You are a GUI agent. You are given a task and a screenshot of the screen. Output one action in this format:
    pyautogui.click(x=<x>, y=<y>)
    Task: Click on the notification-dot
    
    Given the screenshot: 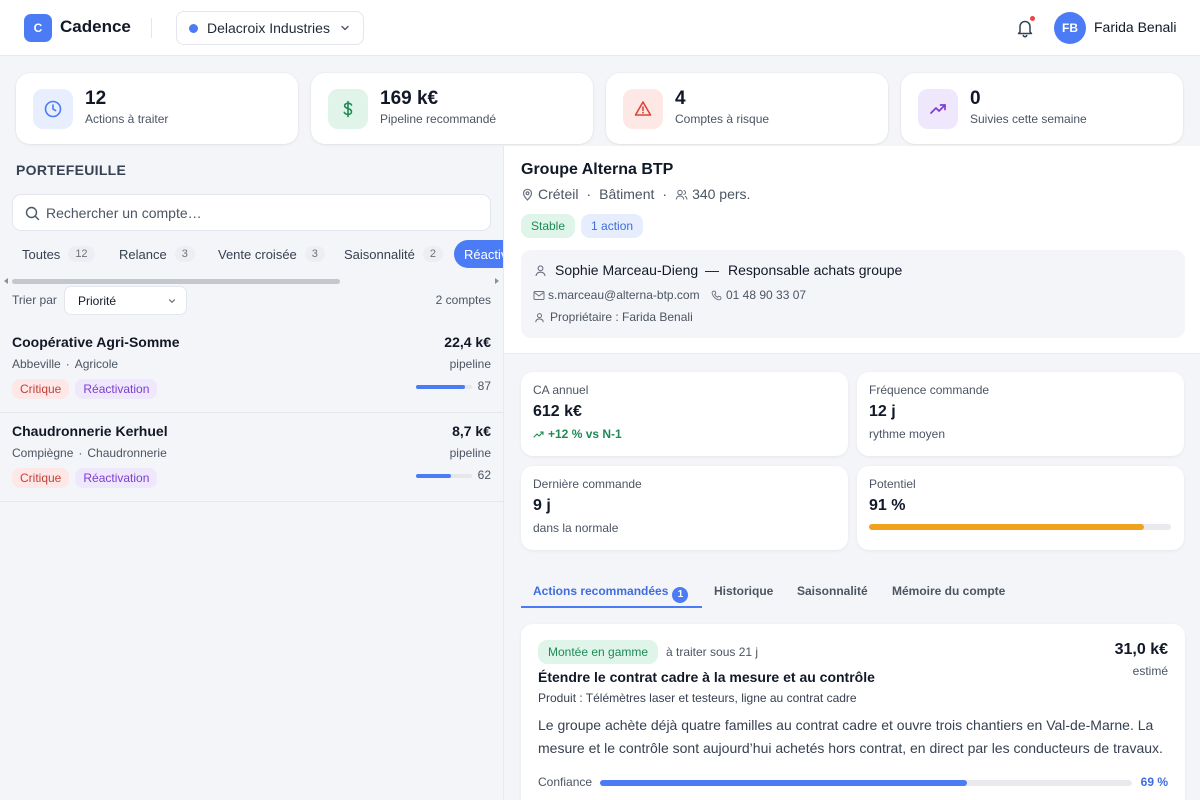 What is the action you would take?
    pyautogui.click(x=1032, y=18)
    